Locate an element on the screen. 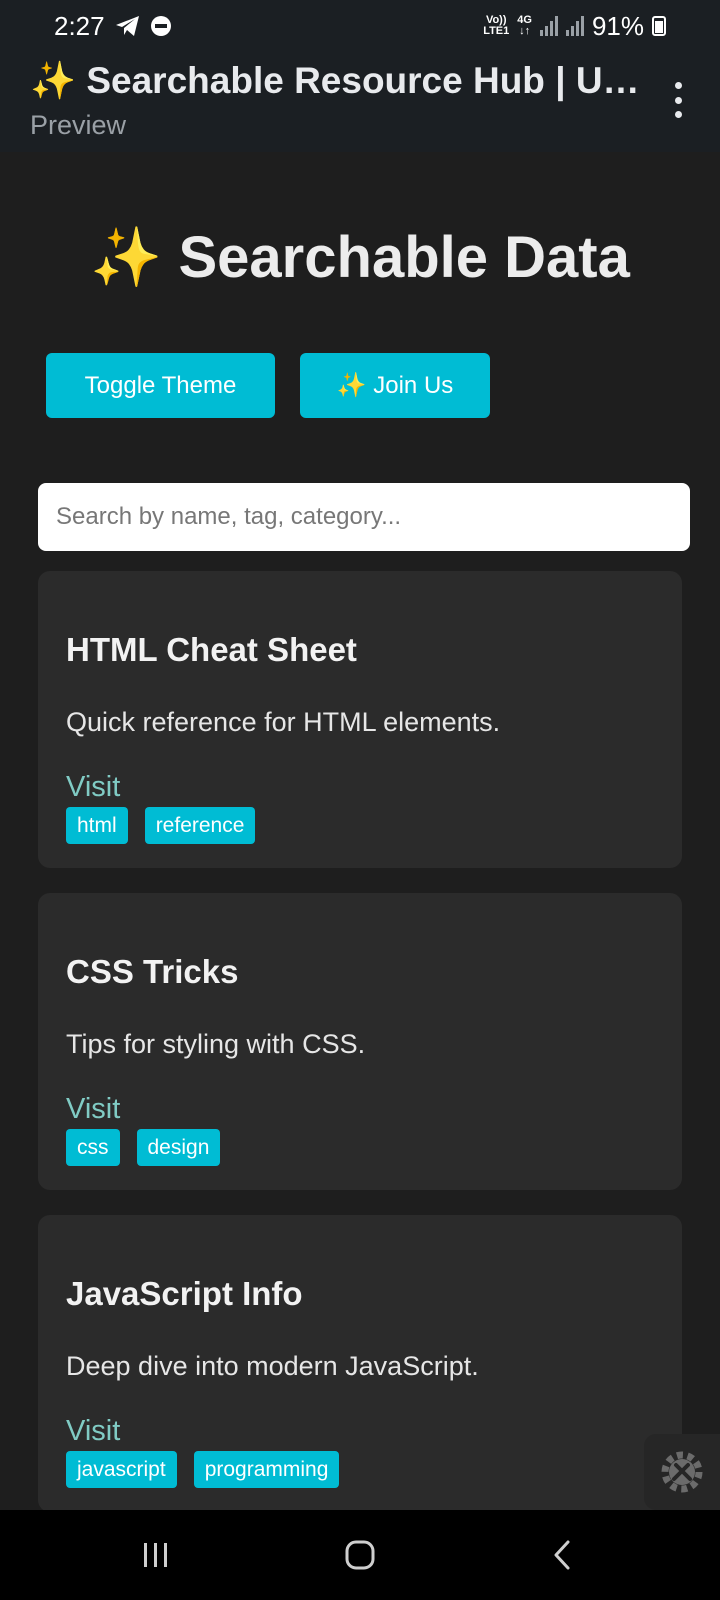 This screenshot has width=720, height=1600. tag-list: javascript programming is located at coordinates (203, 1469).